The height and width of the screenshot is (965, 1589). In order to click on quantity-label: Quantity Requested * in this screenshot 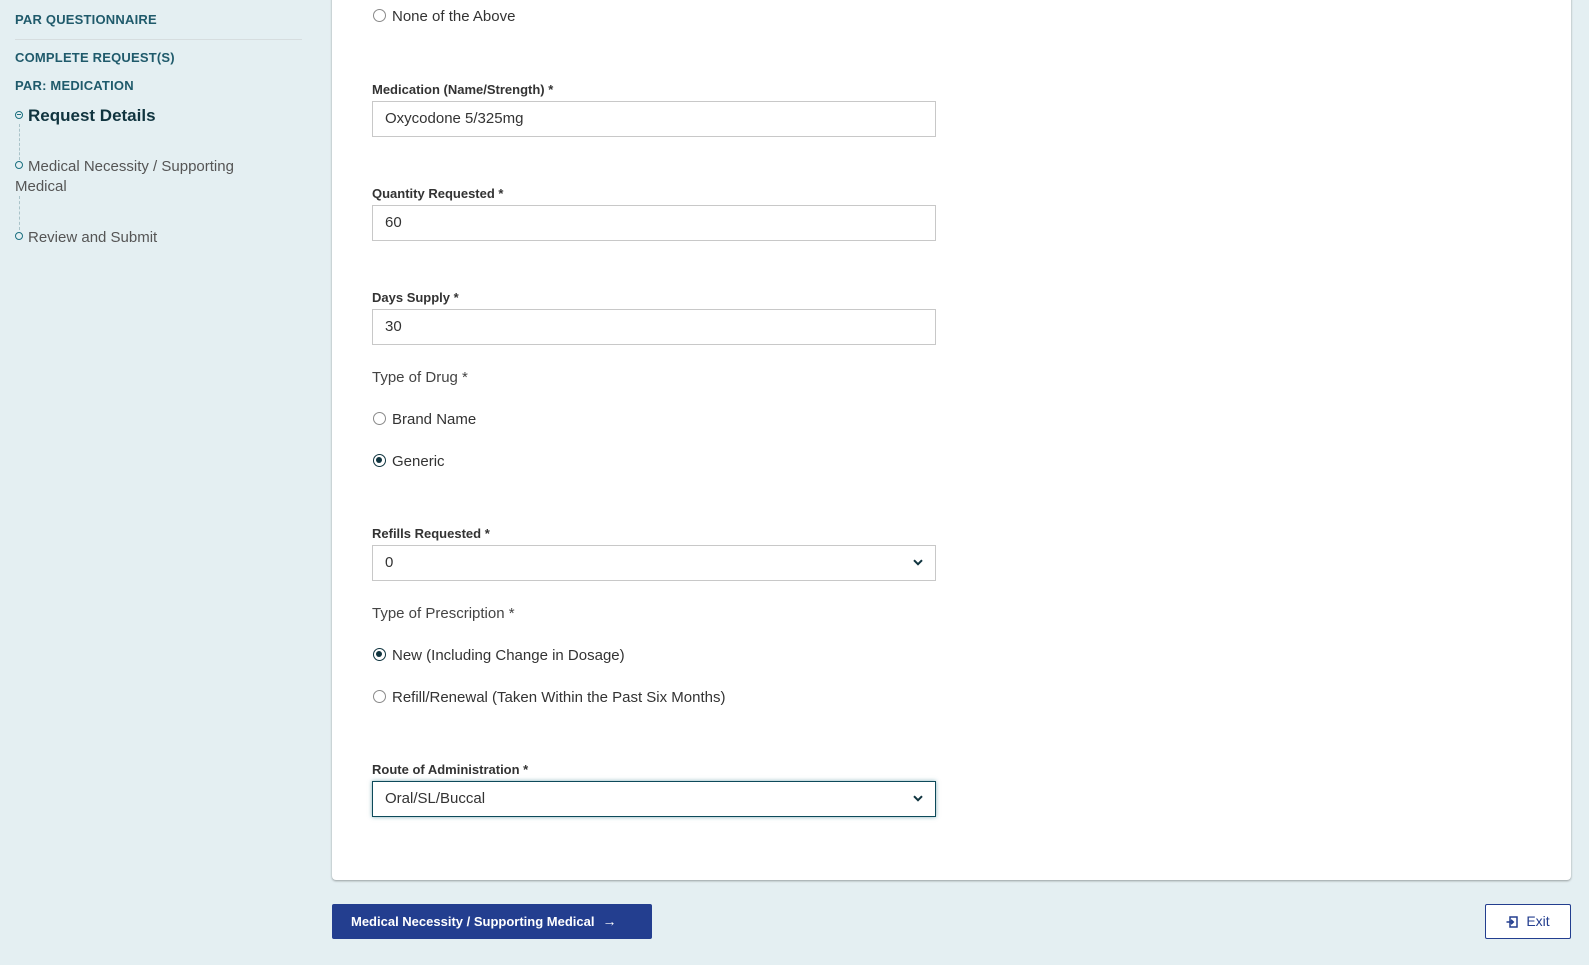, I will do `click(438, 193)`.